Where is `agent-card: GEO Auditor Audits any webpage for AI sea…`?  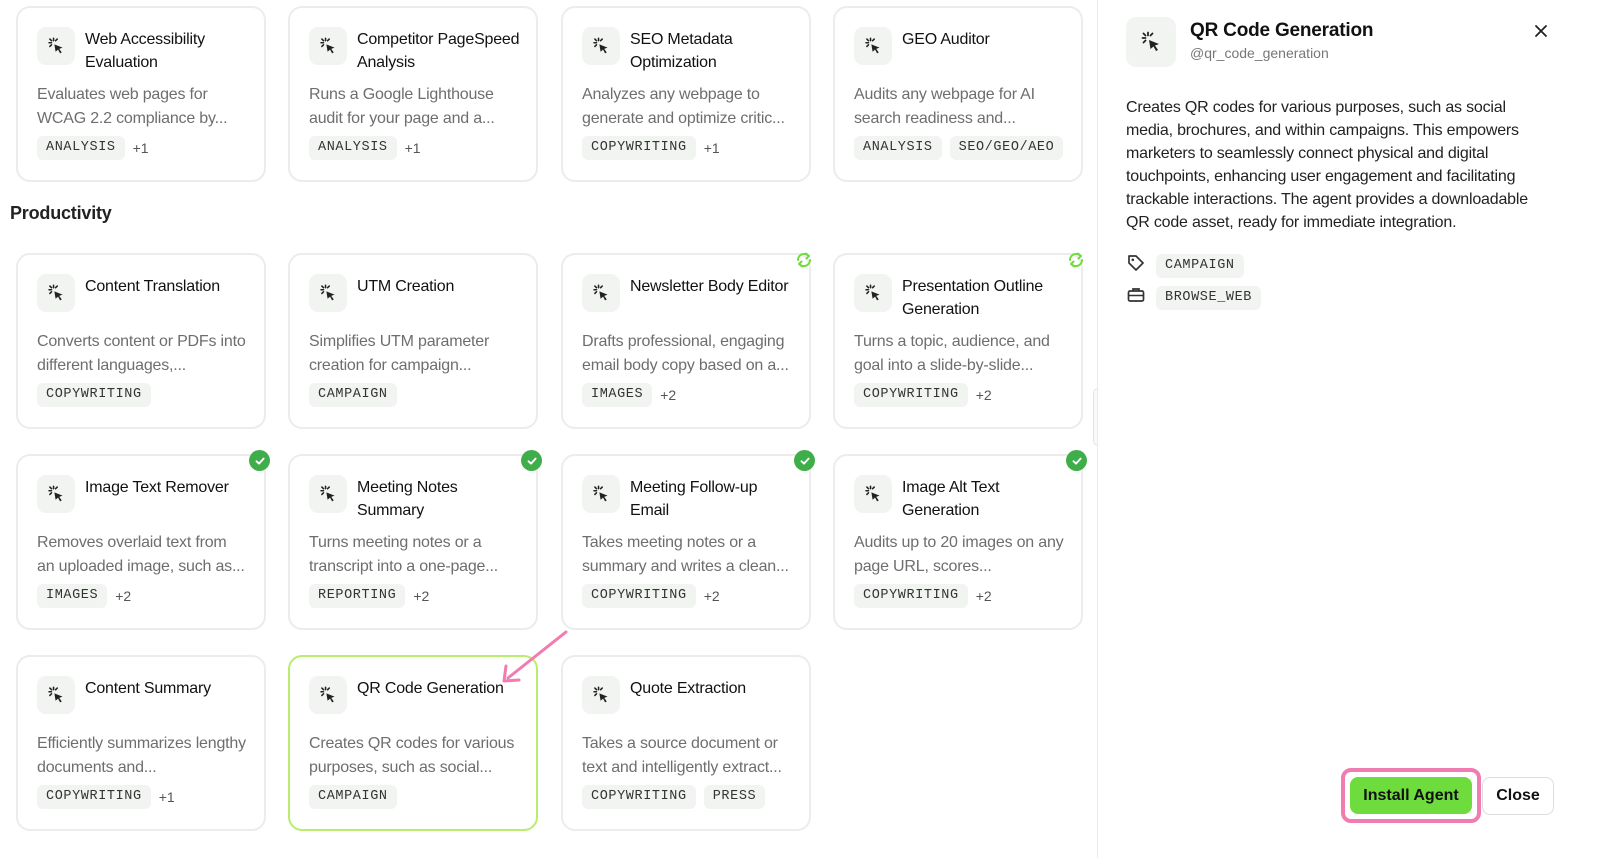
agent-card: GEO Auditor Audits any webpage for AI sea… is located at coordinates (958, 94).